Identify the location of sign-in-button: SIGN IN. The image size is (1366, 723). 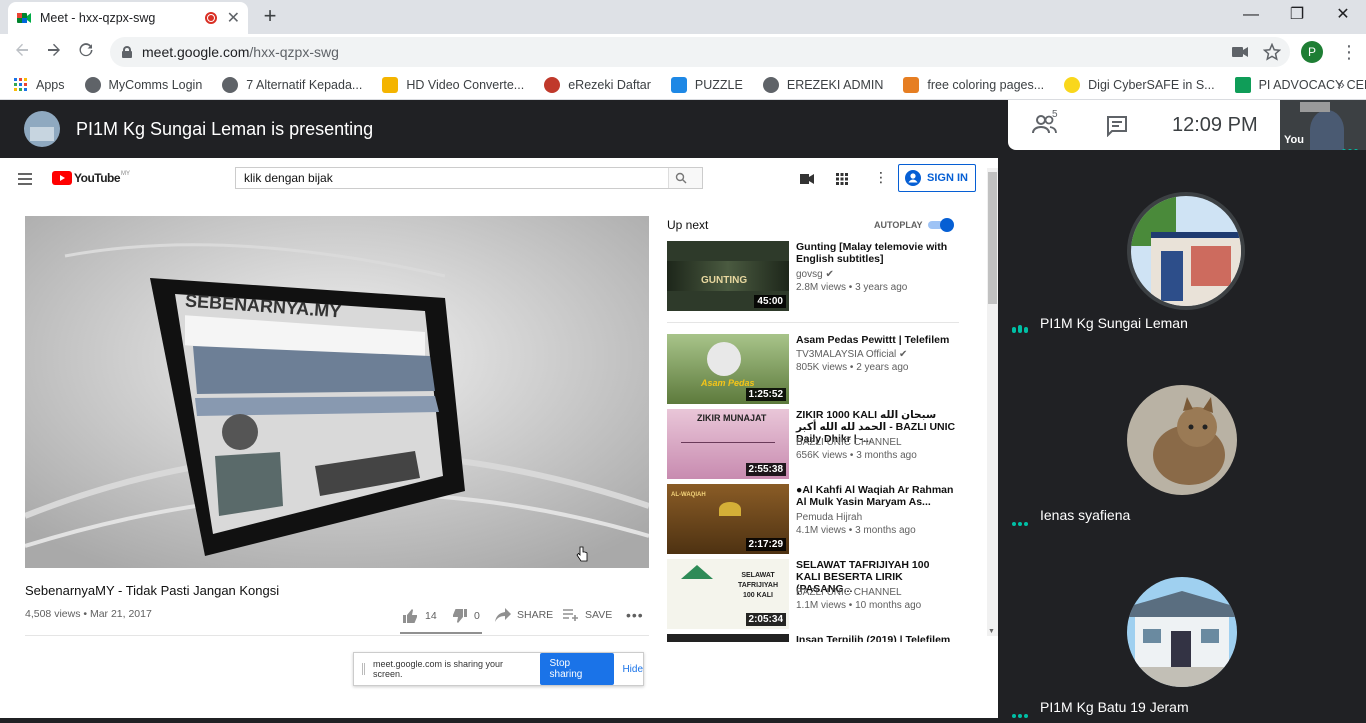
(937, 178).